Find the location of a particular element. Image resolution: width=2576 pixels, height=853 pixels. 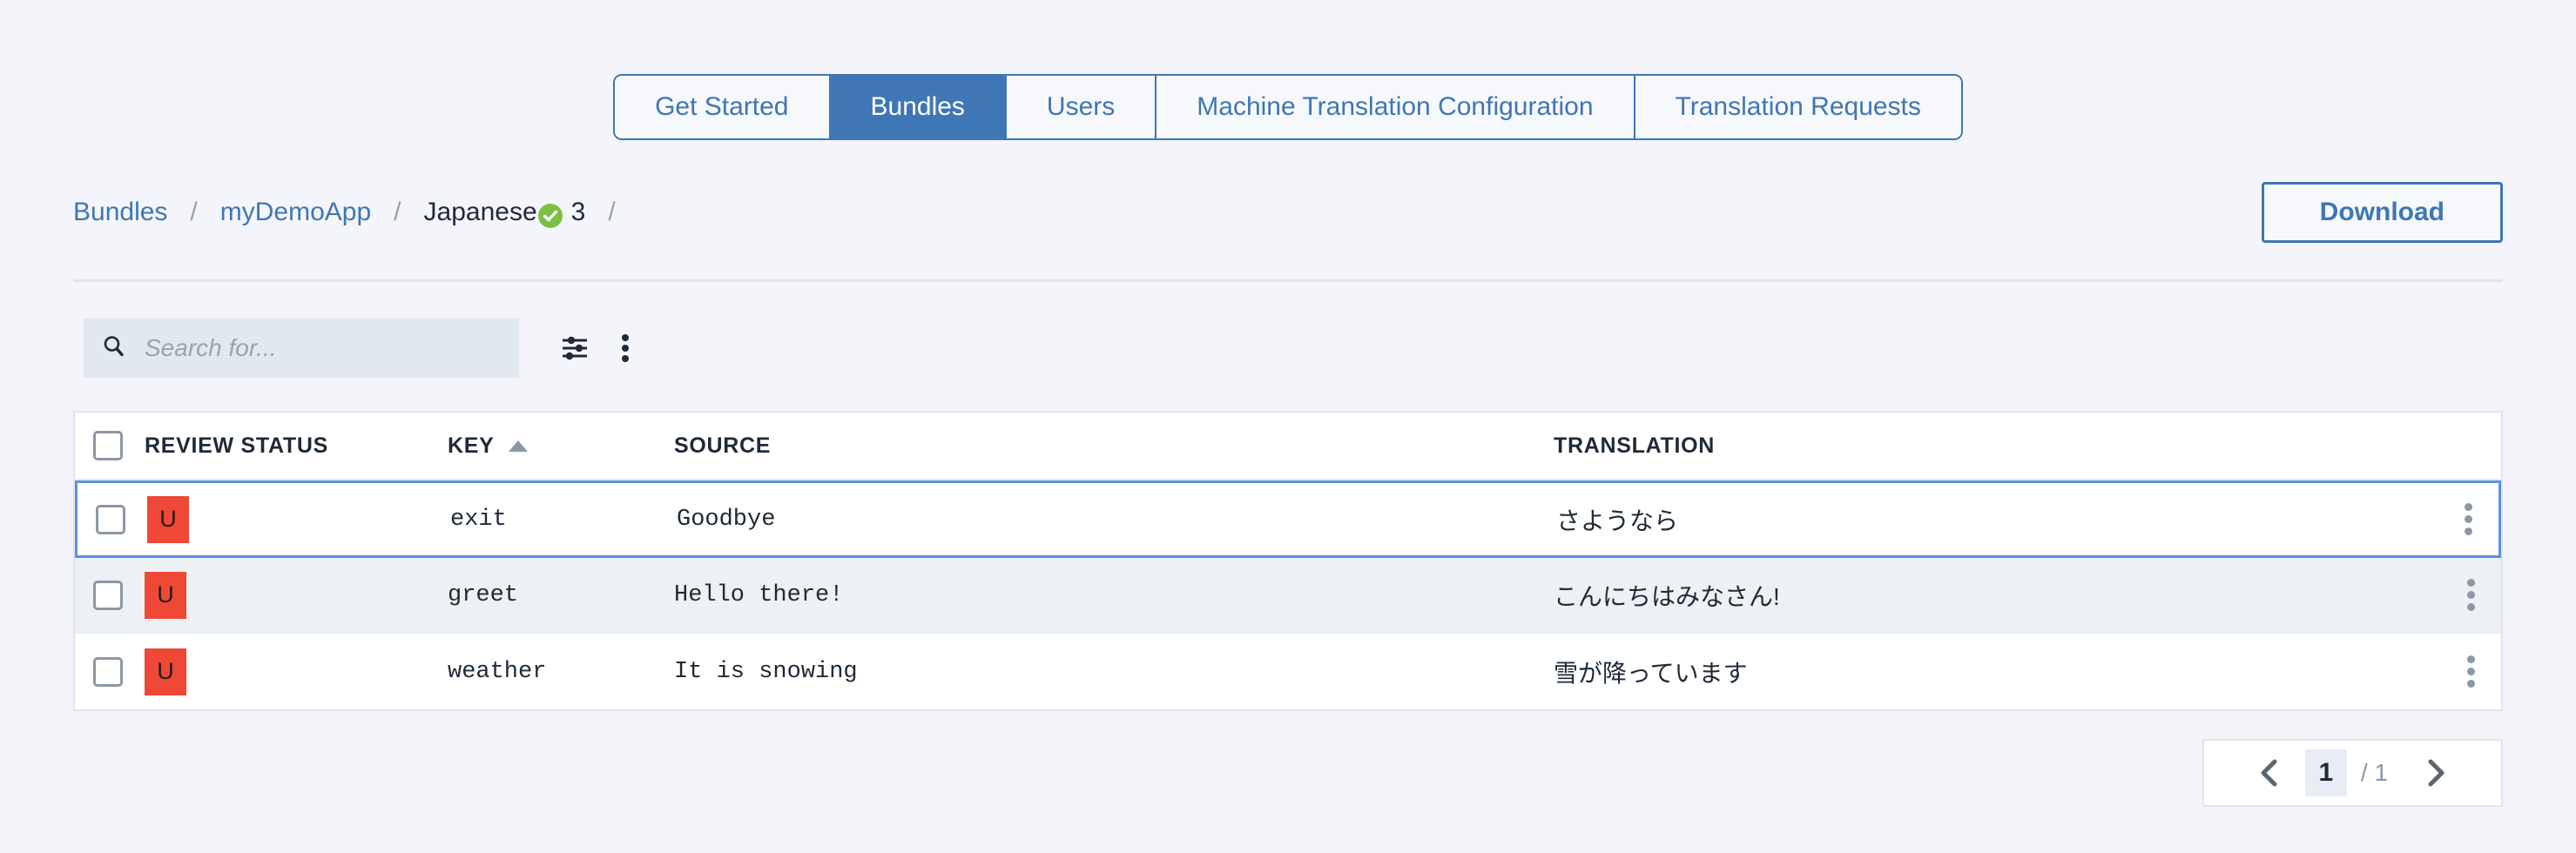

chevron-left-icon is located at coordinates (2269, 773).